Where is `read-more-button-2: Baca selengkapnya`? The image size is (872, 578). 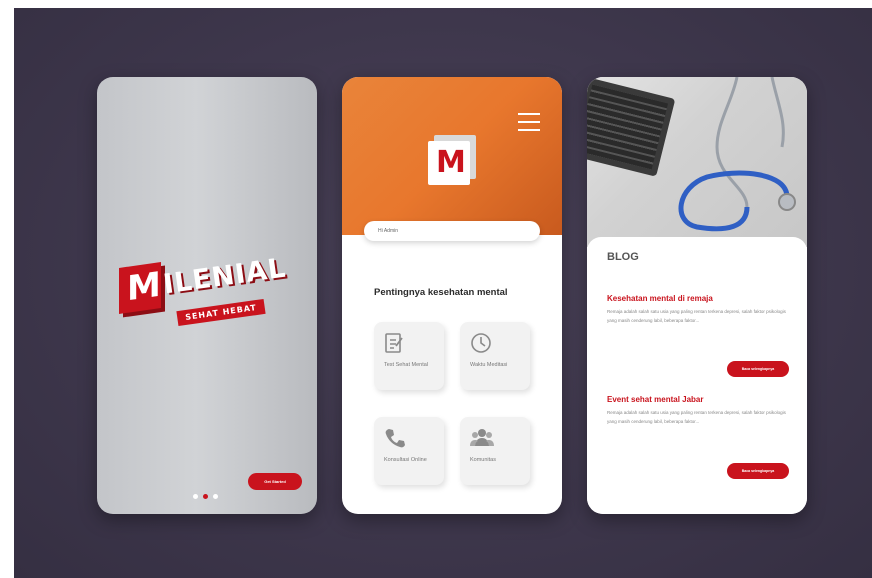 read-more-button-2: Baca selengkapnya is located at coordinates (758, 471).